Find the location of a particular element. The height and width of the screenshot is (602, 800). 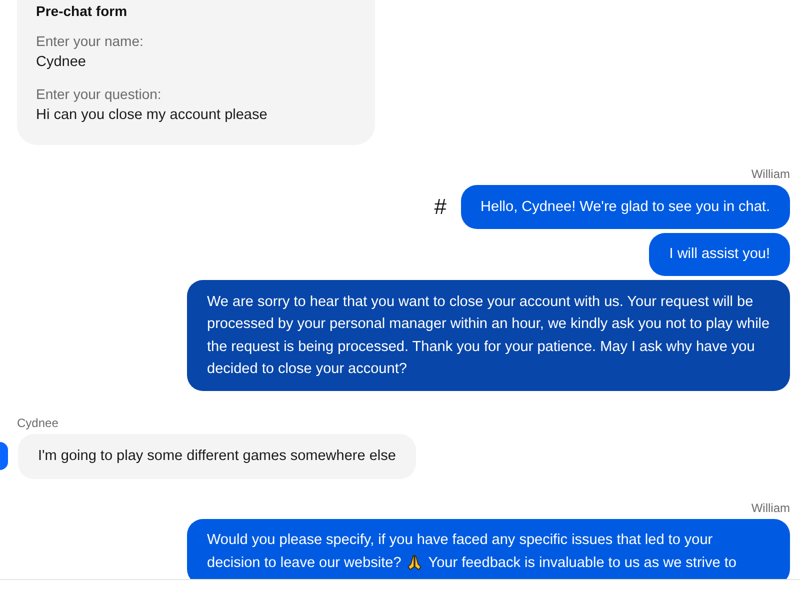

field-value: Hi can you close my account please is located at coordinates (152, 115).